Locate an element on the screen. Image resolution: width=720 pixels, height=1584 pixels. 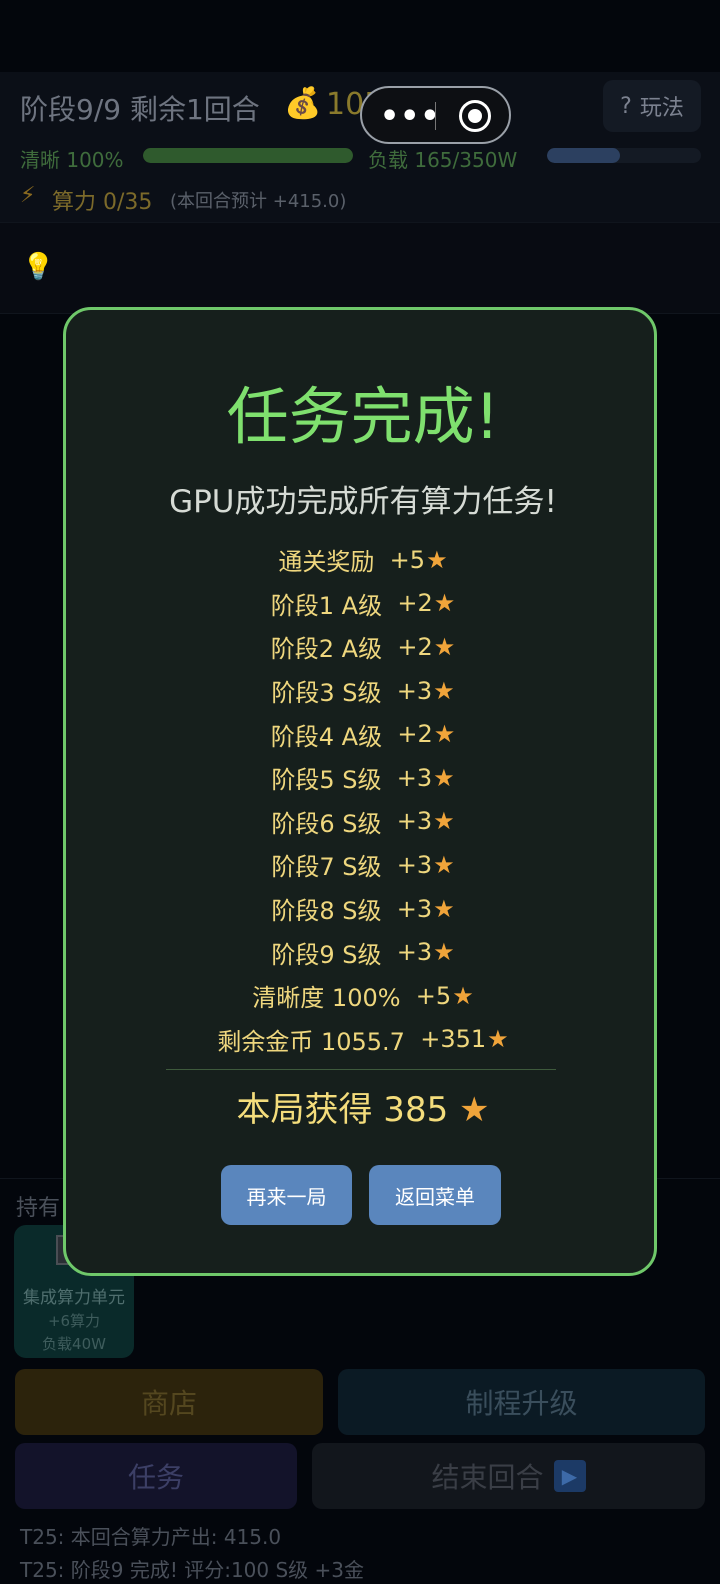
close-miniprogram-icon is located at coordinates (475, 116).